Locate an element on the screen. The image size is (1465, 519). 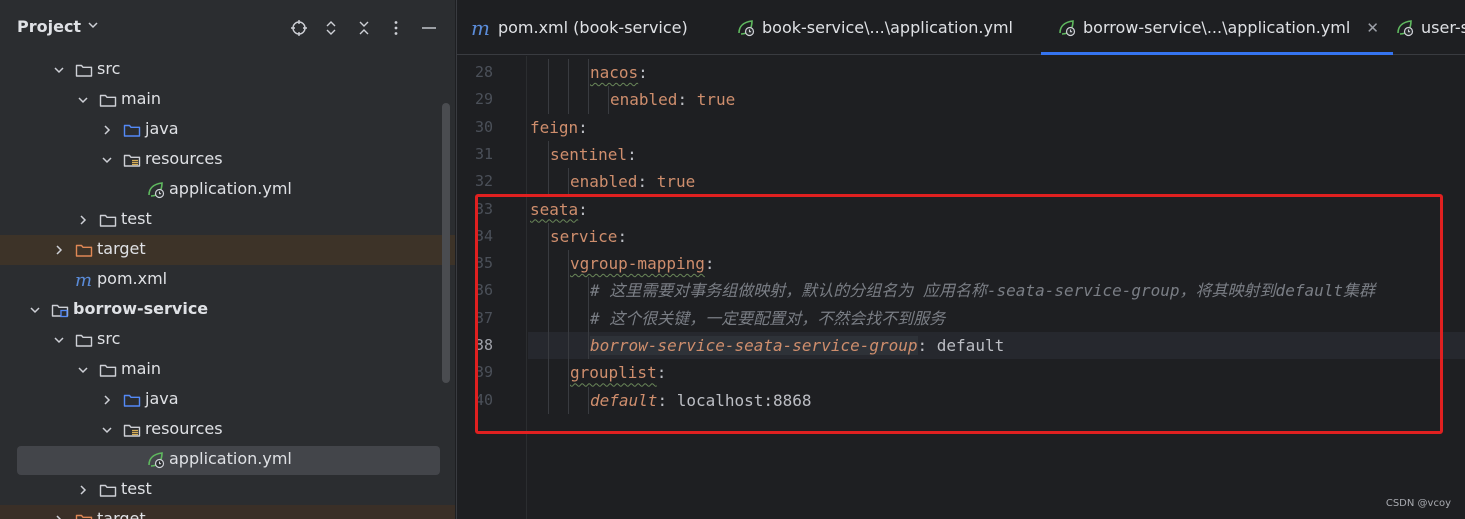
collapse-all-icon is located at coordinates (364, 28).